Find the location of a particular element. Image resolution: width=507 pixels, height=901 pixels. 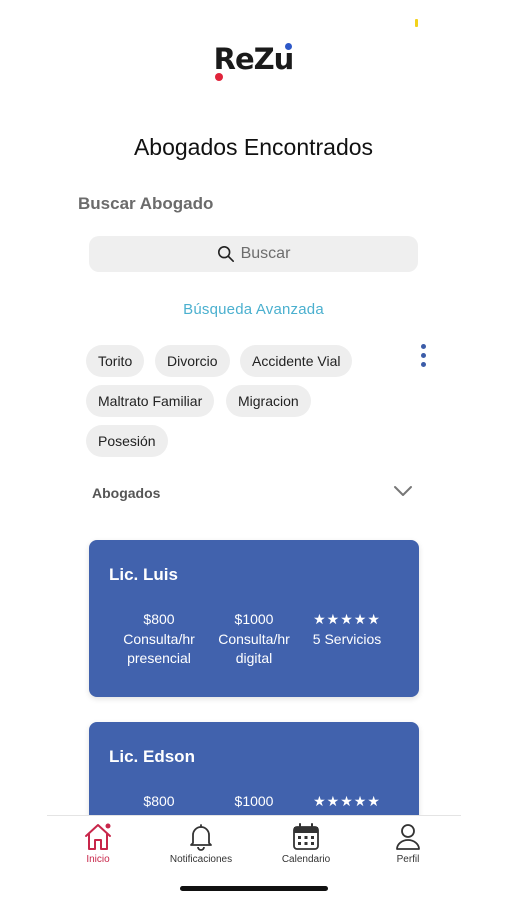

presencial-label: presencial is located at coordinates (159, 658).